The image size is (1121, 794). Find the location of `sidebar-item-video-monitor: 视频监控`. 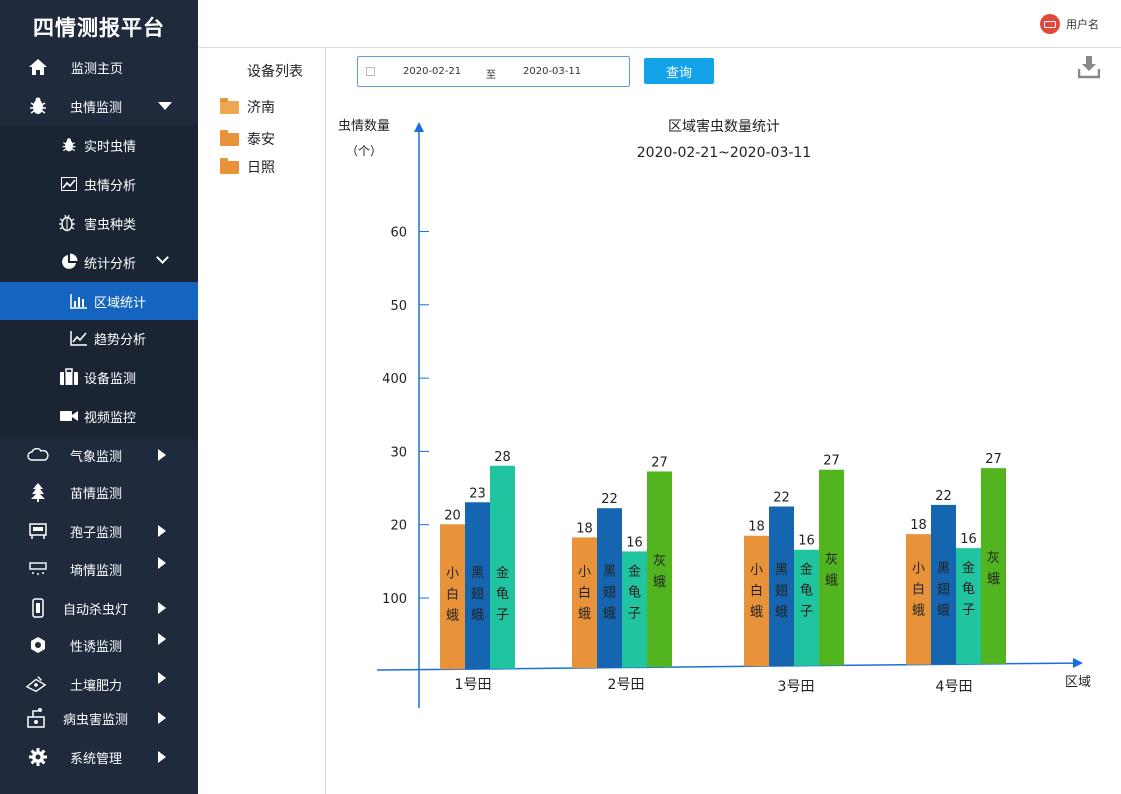

sidebar-item-video-monitor: 视频监控 is located at coordinates (99, 416).